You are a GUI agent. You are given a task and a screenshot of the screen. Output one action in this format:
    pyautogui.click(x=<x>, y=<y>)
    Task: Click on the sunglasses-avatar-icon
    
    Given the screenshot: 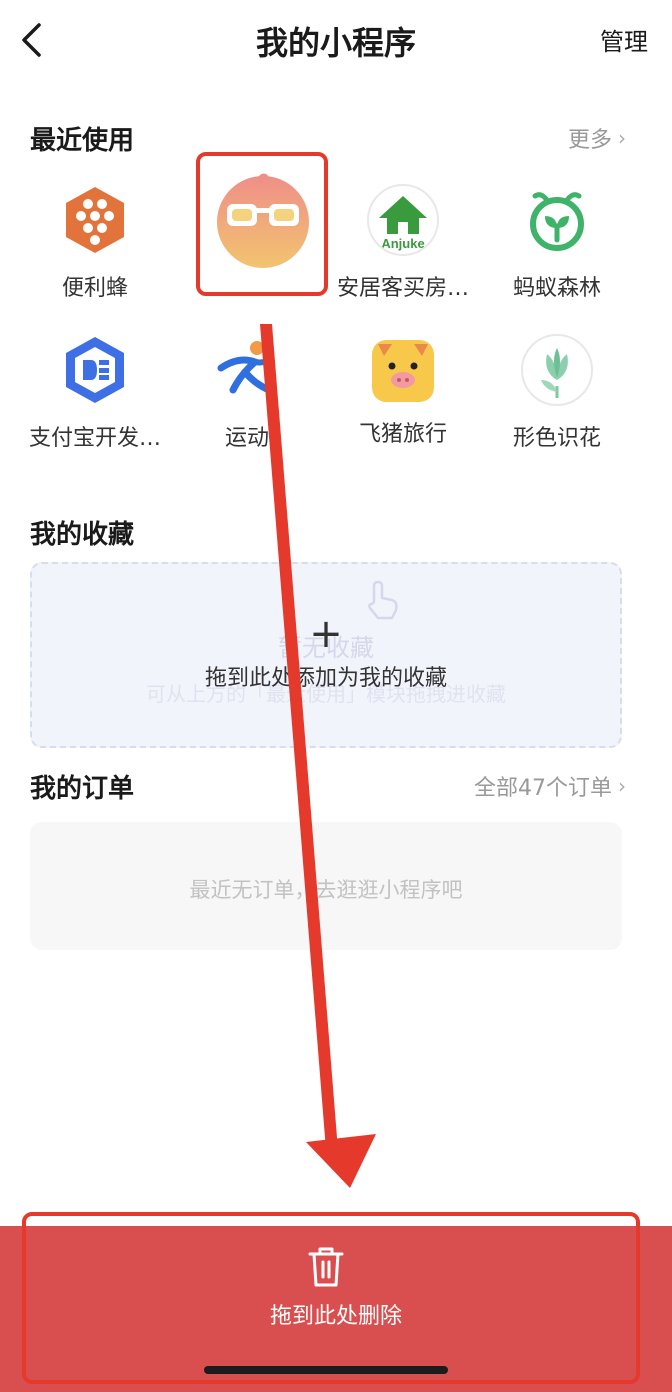 What is the action you would take?
    pyautogui.click(x=263, y=220)
    